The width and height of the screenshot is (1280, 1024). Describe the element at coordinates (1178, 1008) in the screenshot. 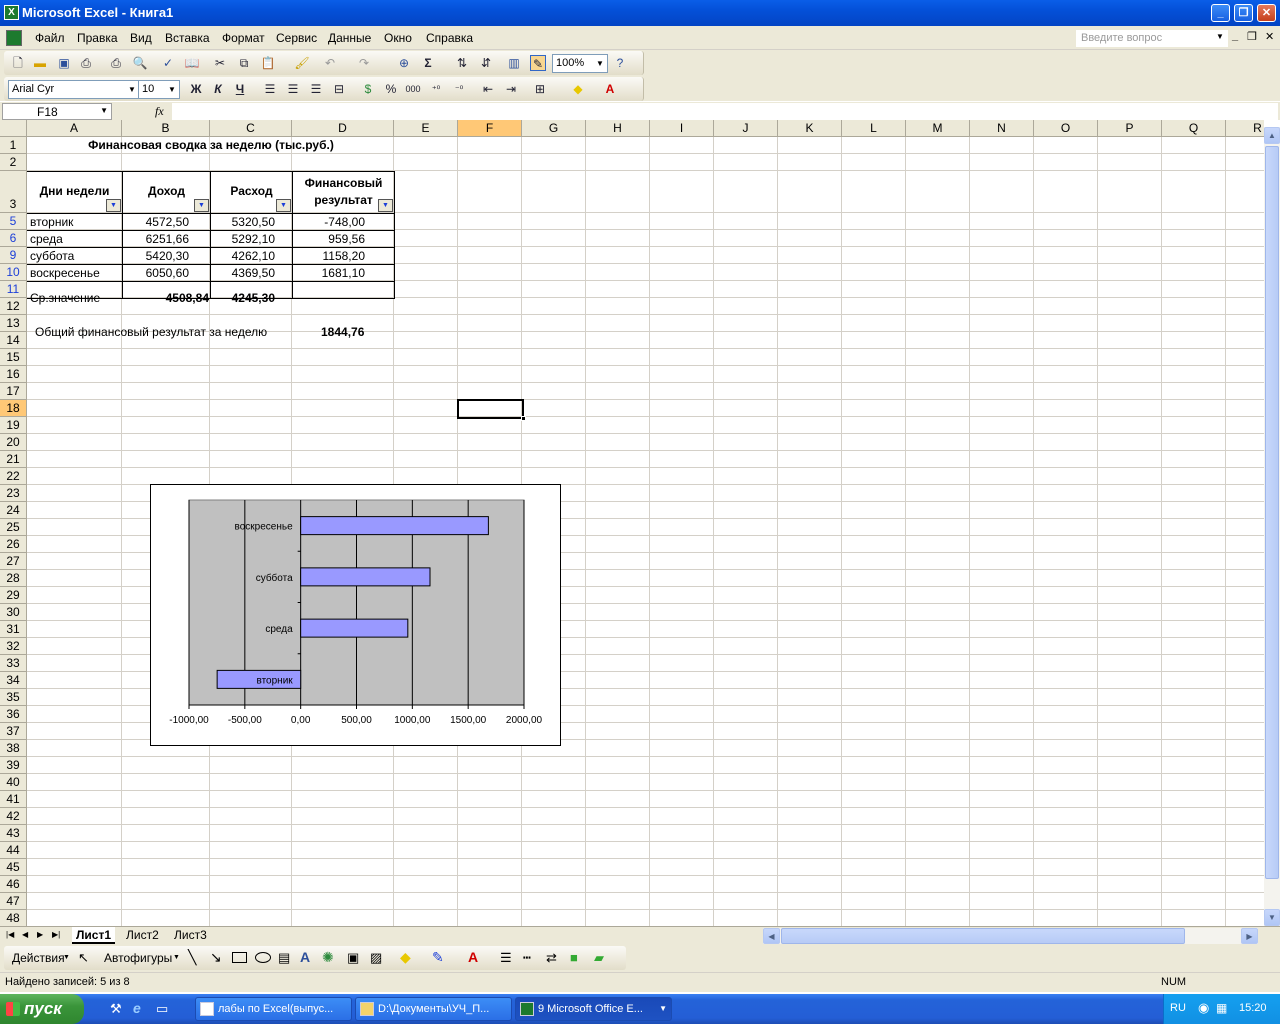

I see `language-indicator: RU` at that location.